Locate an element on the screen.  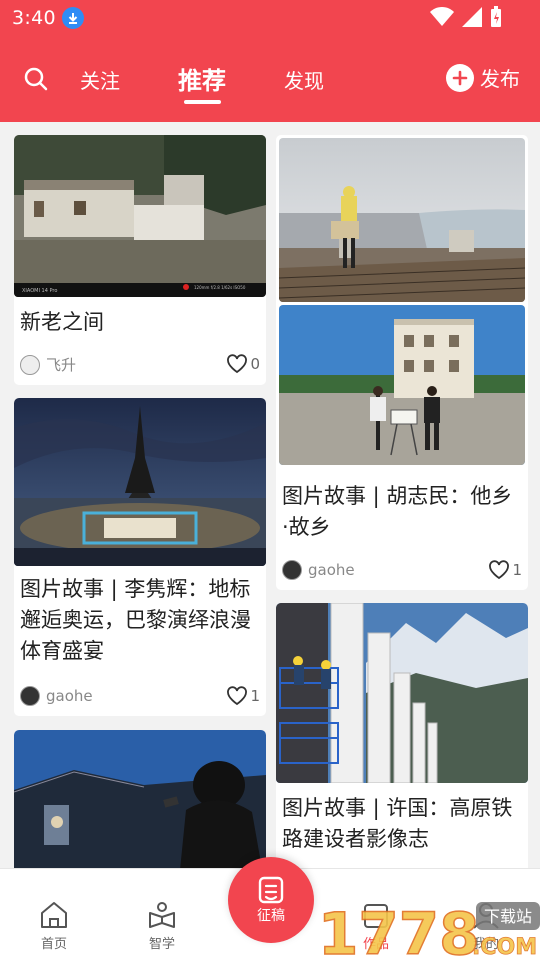
svg-text: XIAOMI 14 Pro is located at coordinates (39, 291).